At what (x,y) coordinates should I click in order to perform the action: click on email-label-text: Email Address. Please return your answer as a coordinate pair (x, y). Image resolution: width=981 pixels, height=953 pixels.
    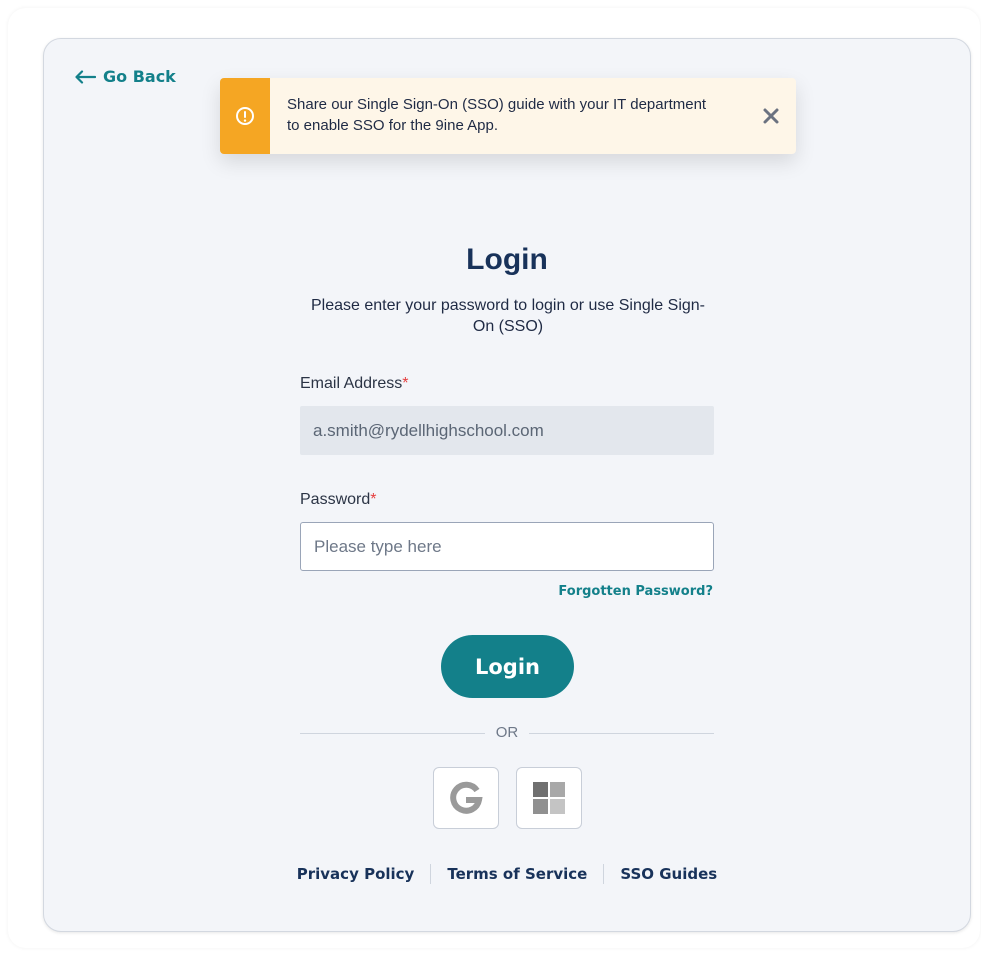
    Looking at the image, I should click on (351, 383).